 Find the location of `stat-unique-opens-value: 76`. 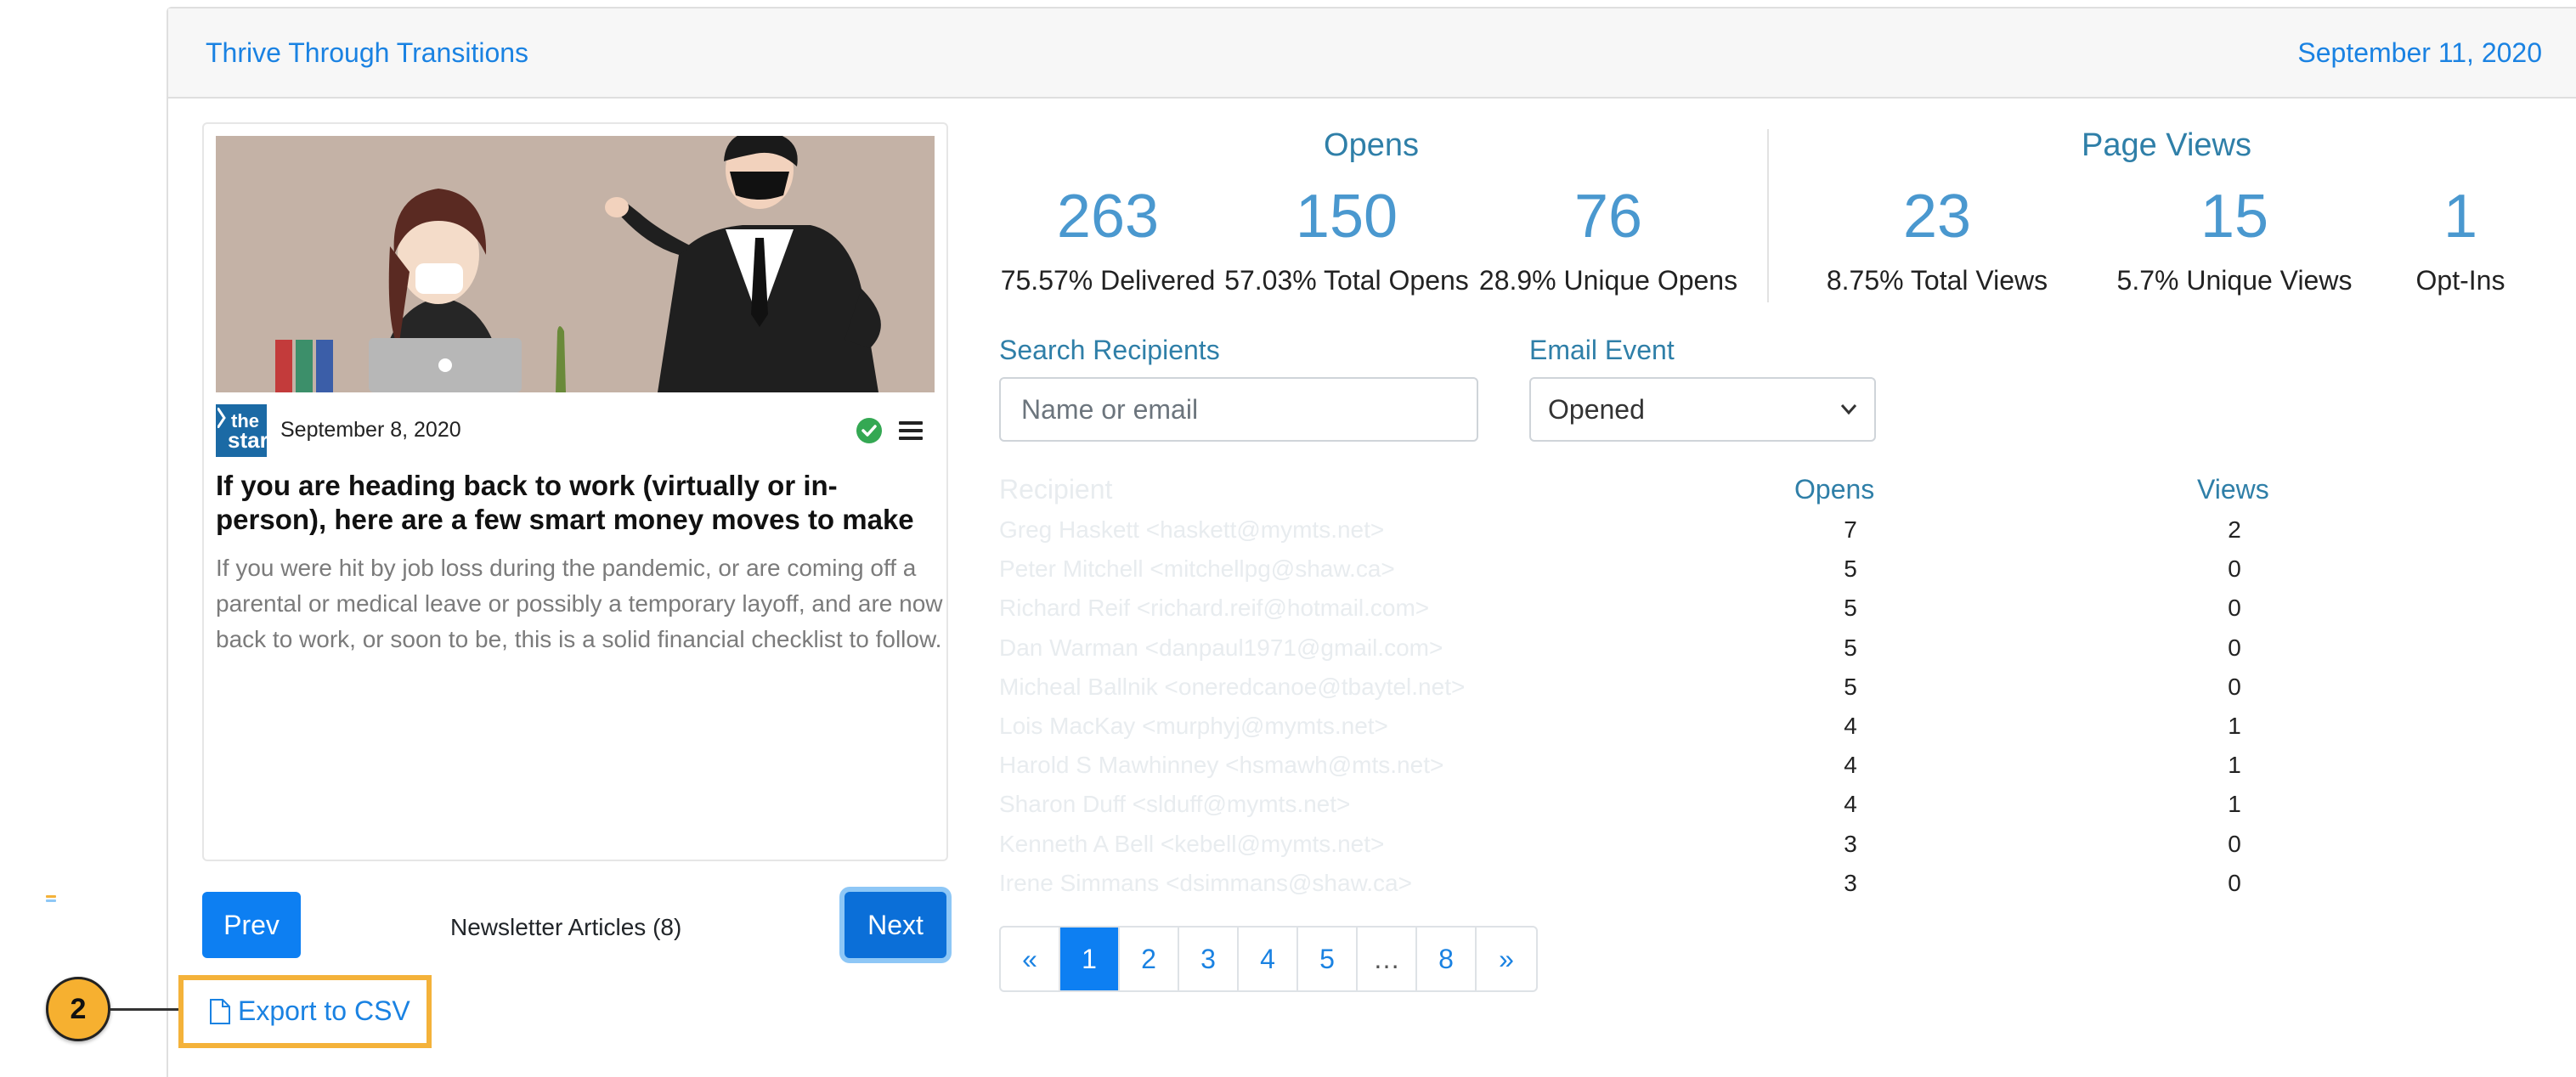

stat-unique-opens-value: 76 is located at coordinates (1608, 217).